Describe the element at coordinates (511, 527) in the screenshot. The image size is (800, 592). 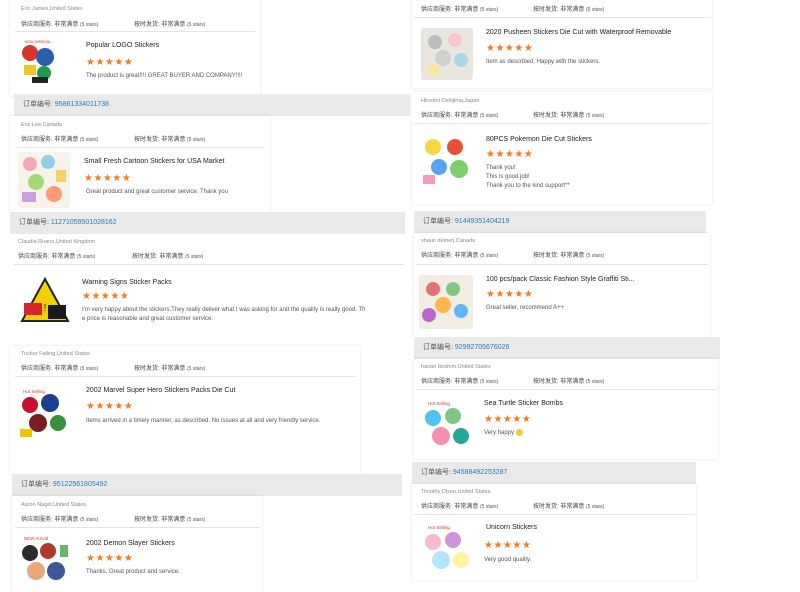
I see `product-title: Unicorn Stickers` at that location.